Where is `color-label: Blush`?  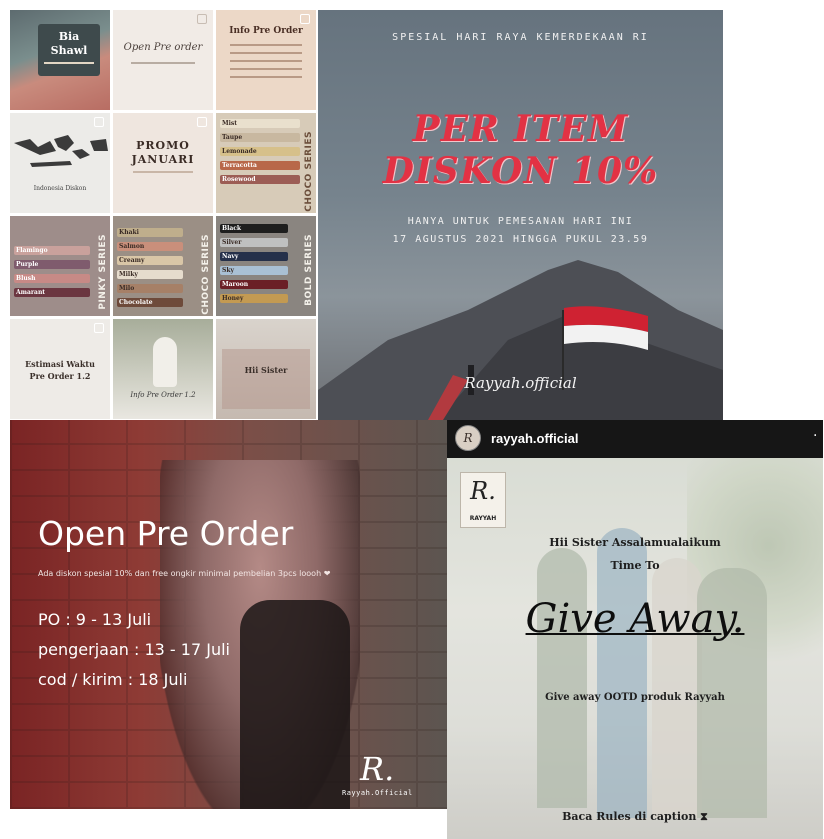 color-label: Blush is located at coordinates (26, 278).